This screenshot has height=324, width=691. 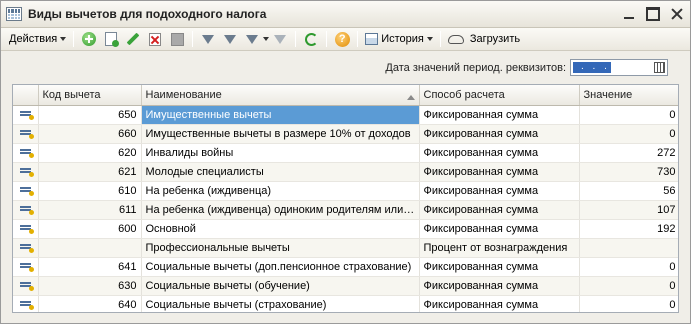 What do you see at coordinates (484, 39) in the screenshot?
I see `load-button: Загрузить` at bounding box center [484, 39].